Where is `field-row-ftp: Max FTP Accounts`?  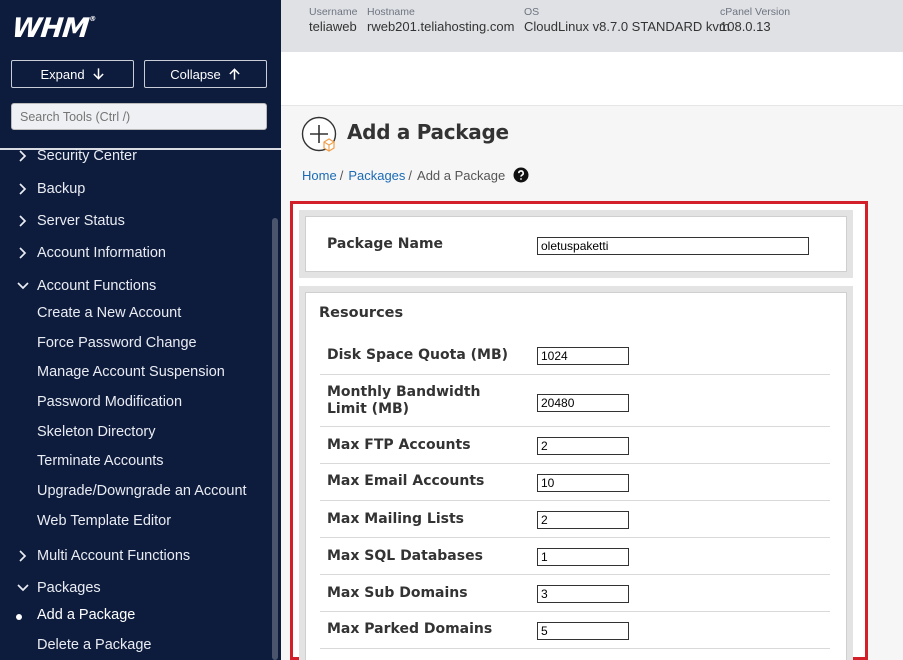
field-row-ftp: Max FTP Accounts is located at coordinates (575, 445).